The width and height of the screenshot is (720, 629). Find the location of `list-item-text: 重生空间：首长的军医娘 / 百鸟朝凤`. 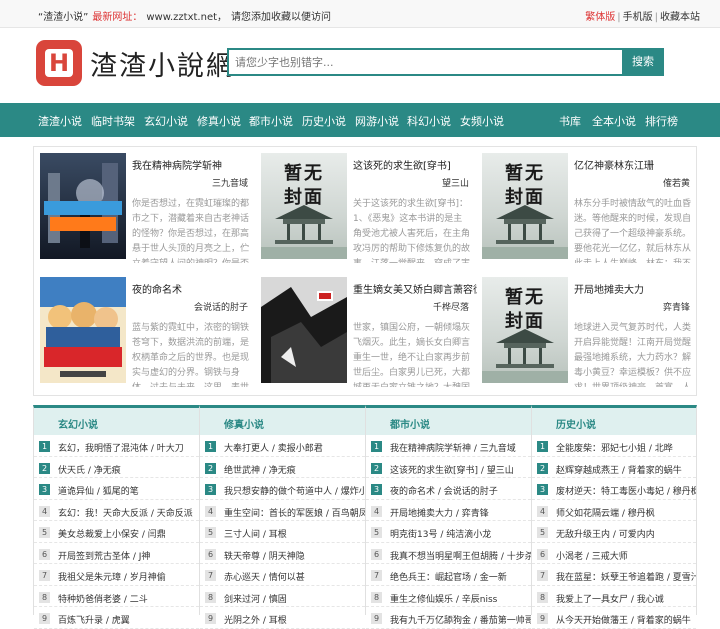

list-item-text: 重生空间：首长的军医娘 / 百鸟朝凤 is located at coordinates (294, 512).